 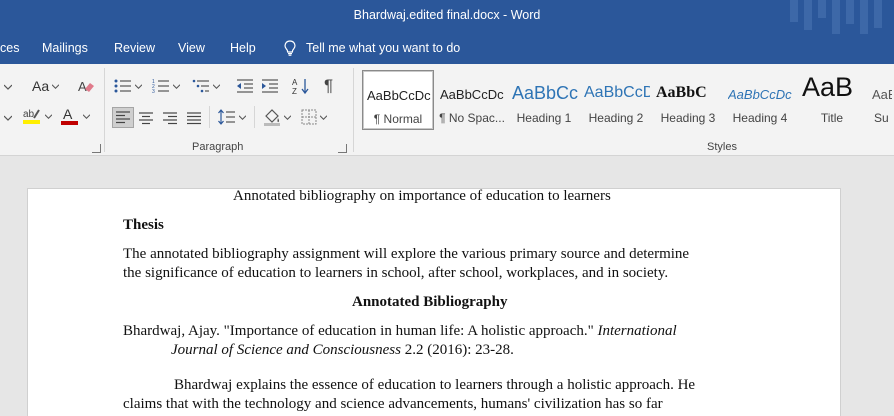 What do you see at coordinates (681, 92) in the screenshot?
I see `style-sample: AaBbC` at bounding box center [681, 92].